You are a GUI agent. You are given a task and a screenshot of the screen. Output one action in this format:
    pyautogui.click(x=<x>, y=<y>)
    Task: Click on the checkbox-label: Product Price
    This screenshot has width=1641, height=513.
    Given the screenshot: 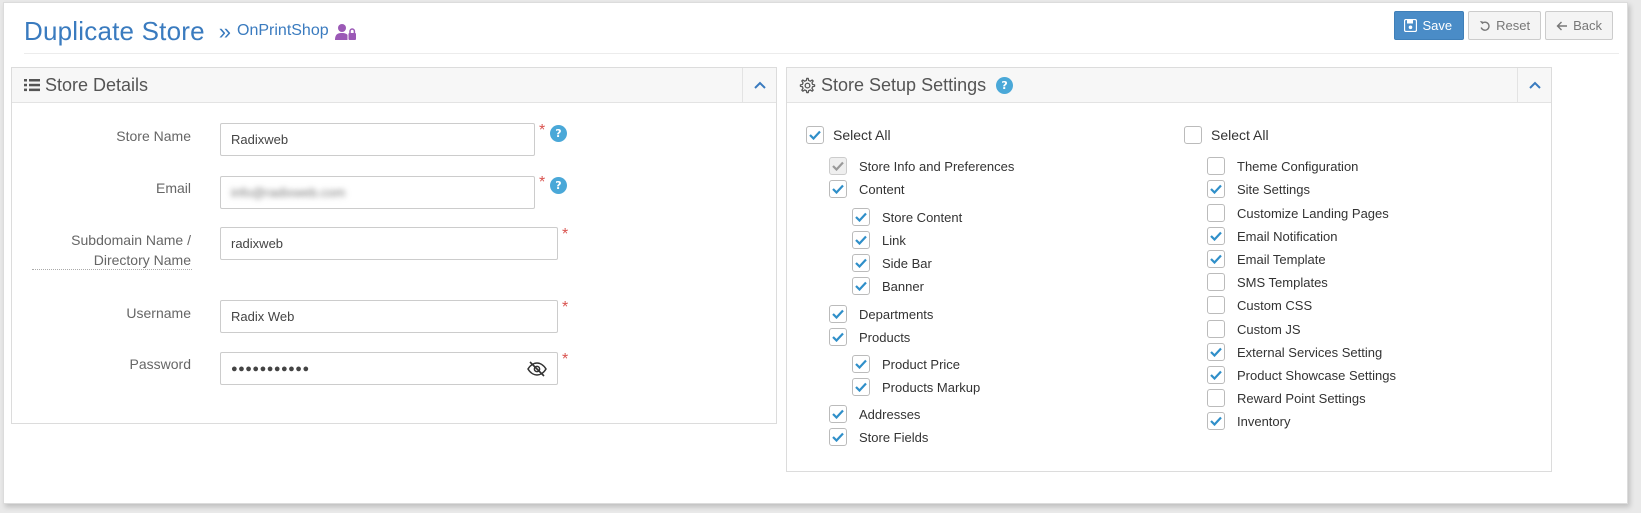 What is the action you would take?
    pyautogui.click(x=921, y=364)
    